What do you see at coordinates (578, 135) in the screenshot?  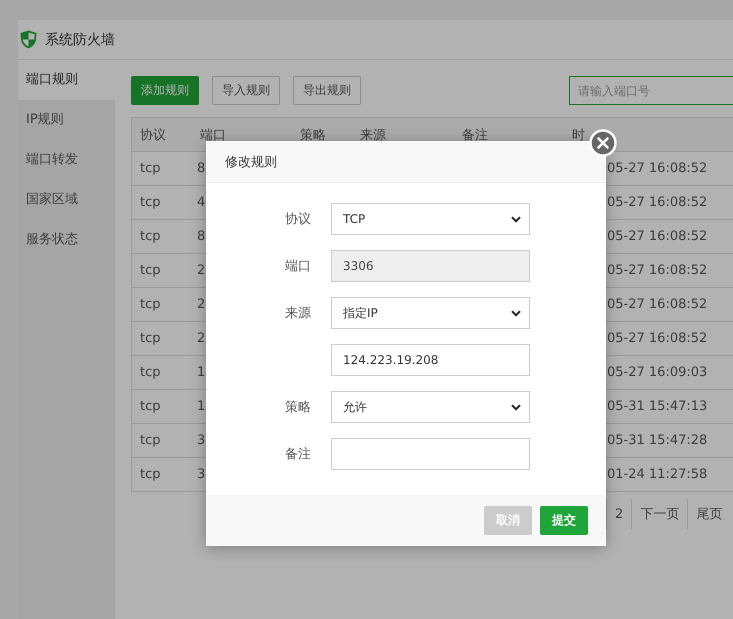 I see `column-header: 时` at bounding box center [578, 135].